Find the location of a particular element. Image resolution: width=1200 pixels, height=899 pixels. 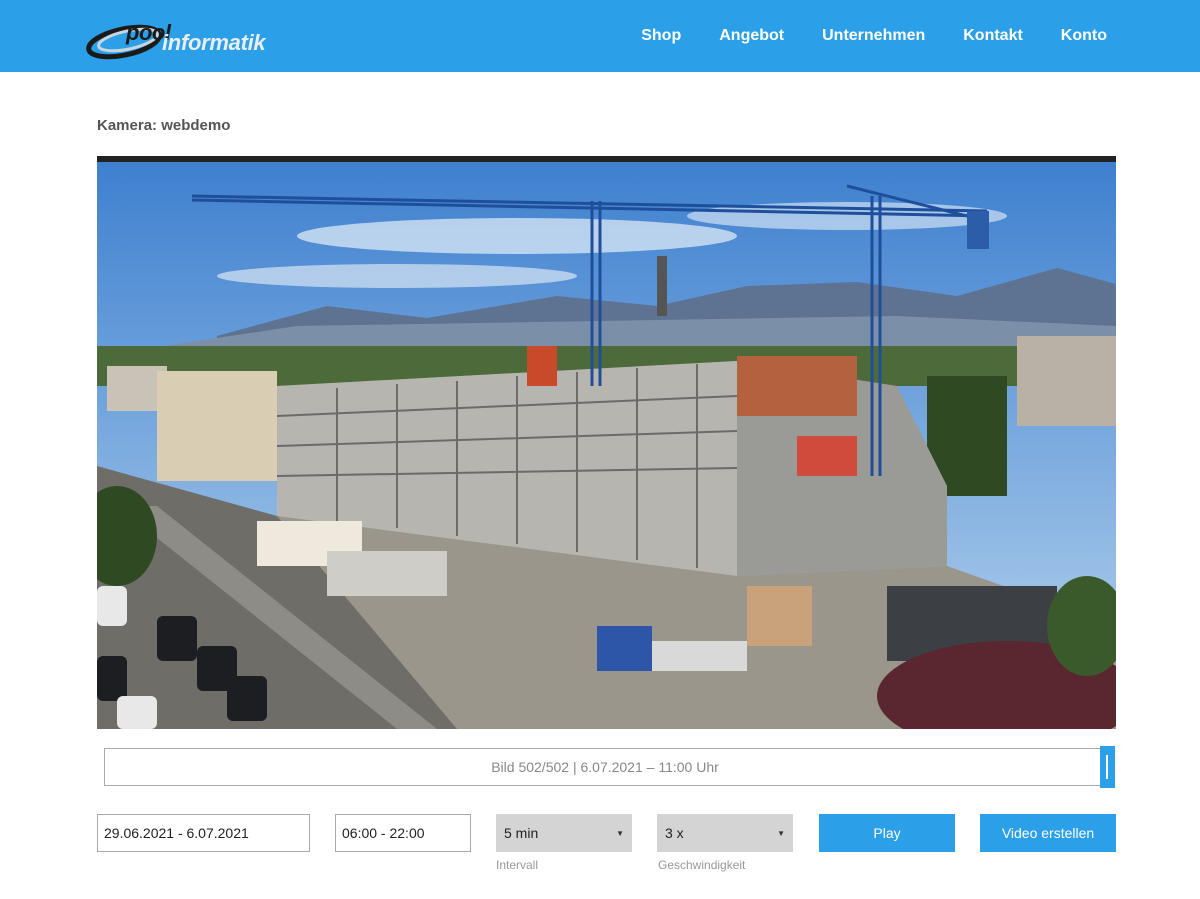

logo-word-informatik: informatik is located at coordinates (214, 42).